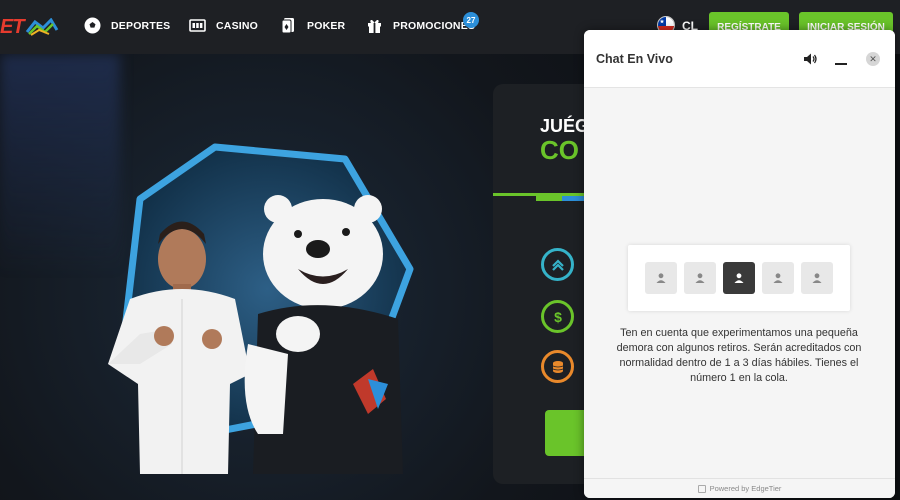 The image size is (900, 500). What do you see at coordinates (841, 64) in the screenshot?
I see `minimize-icon` at bounding box center [841, 64].